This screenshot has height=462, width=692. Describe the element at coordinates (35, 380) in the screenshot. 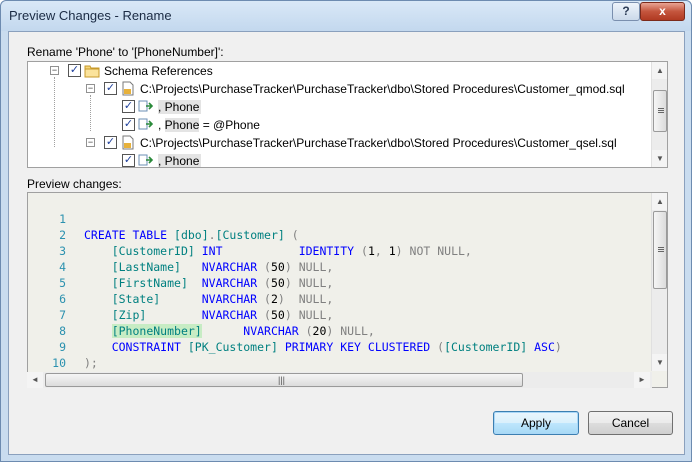

I see `scroll-left-icon: ◄` at that location.